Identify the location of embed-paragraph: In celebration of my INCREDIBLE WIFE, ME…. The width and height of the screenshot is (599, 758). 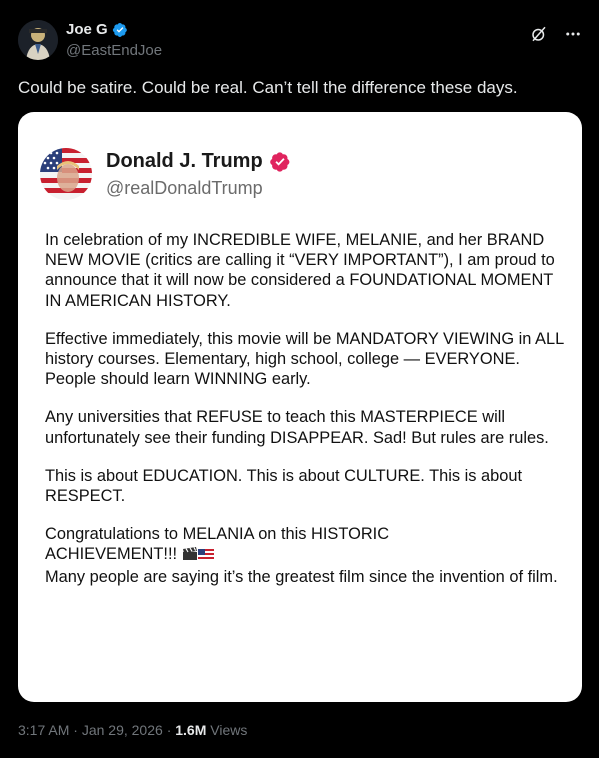
(300, 270).